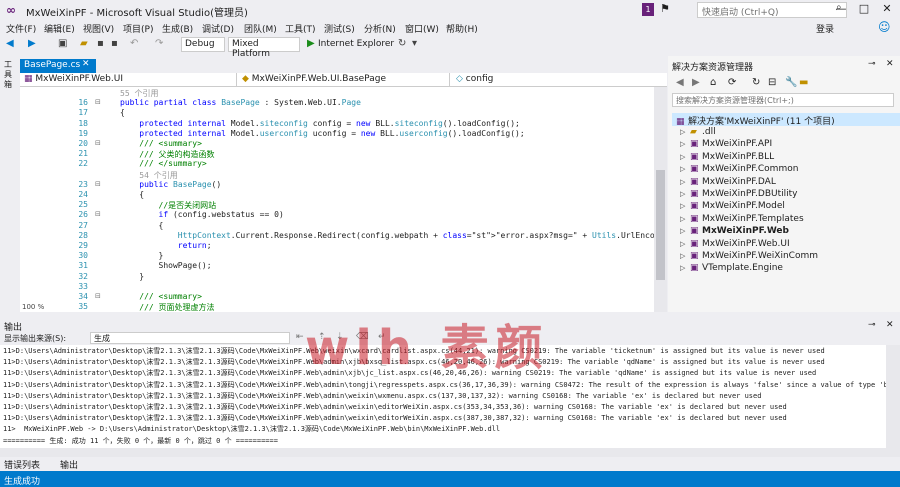  What do you see at coordinates (732, 82) in the screenshot?
I see `sync-icon: ⟳` at bounding box center [732, 82].